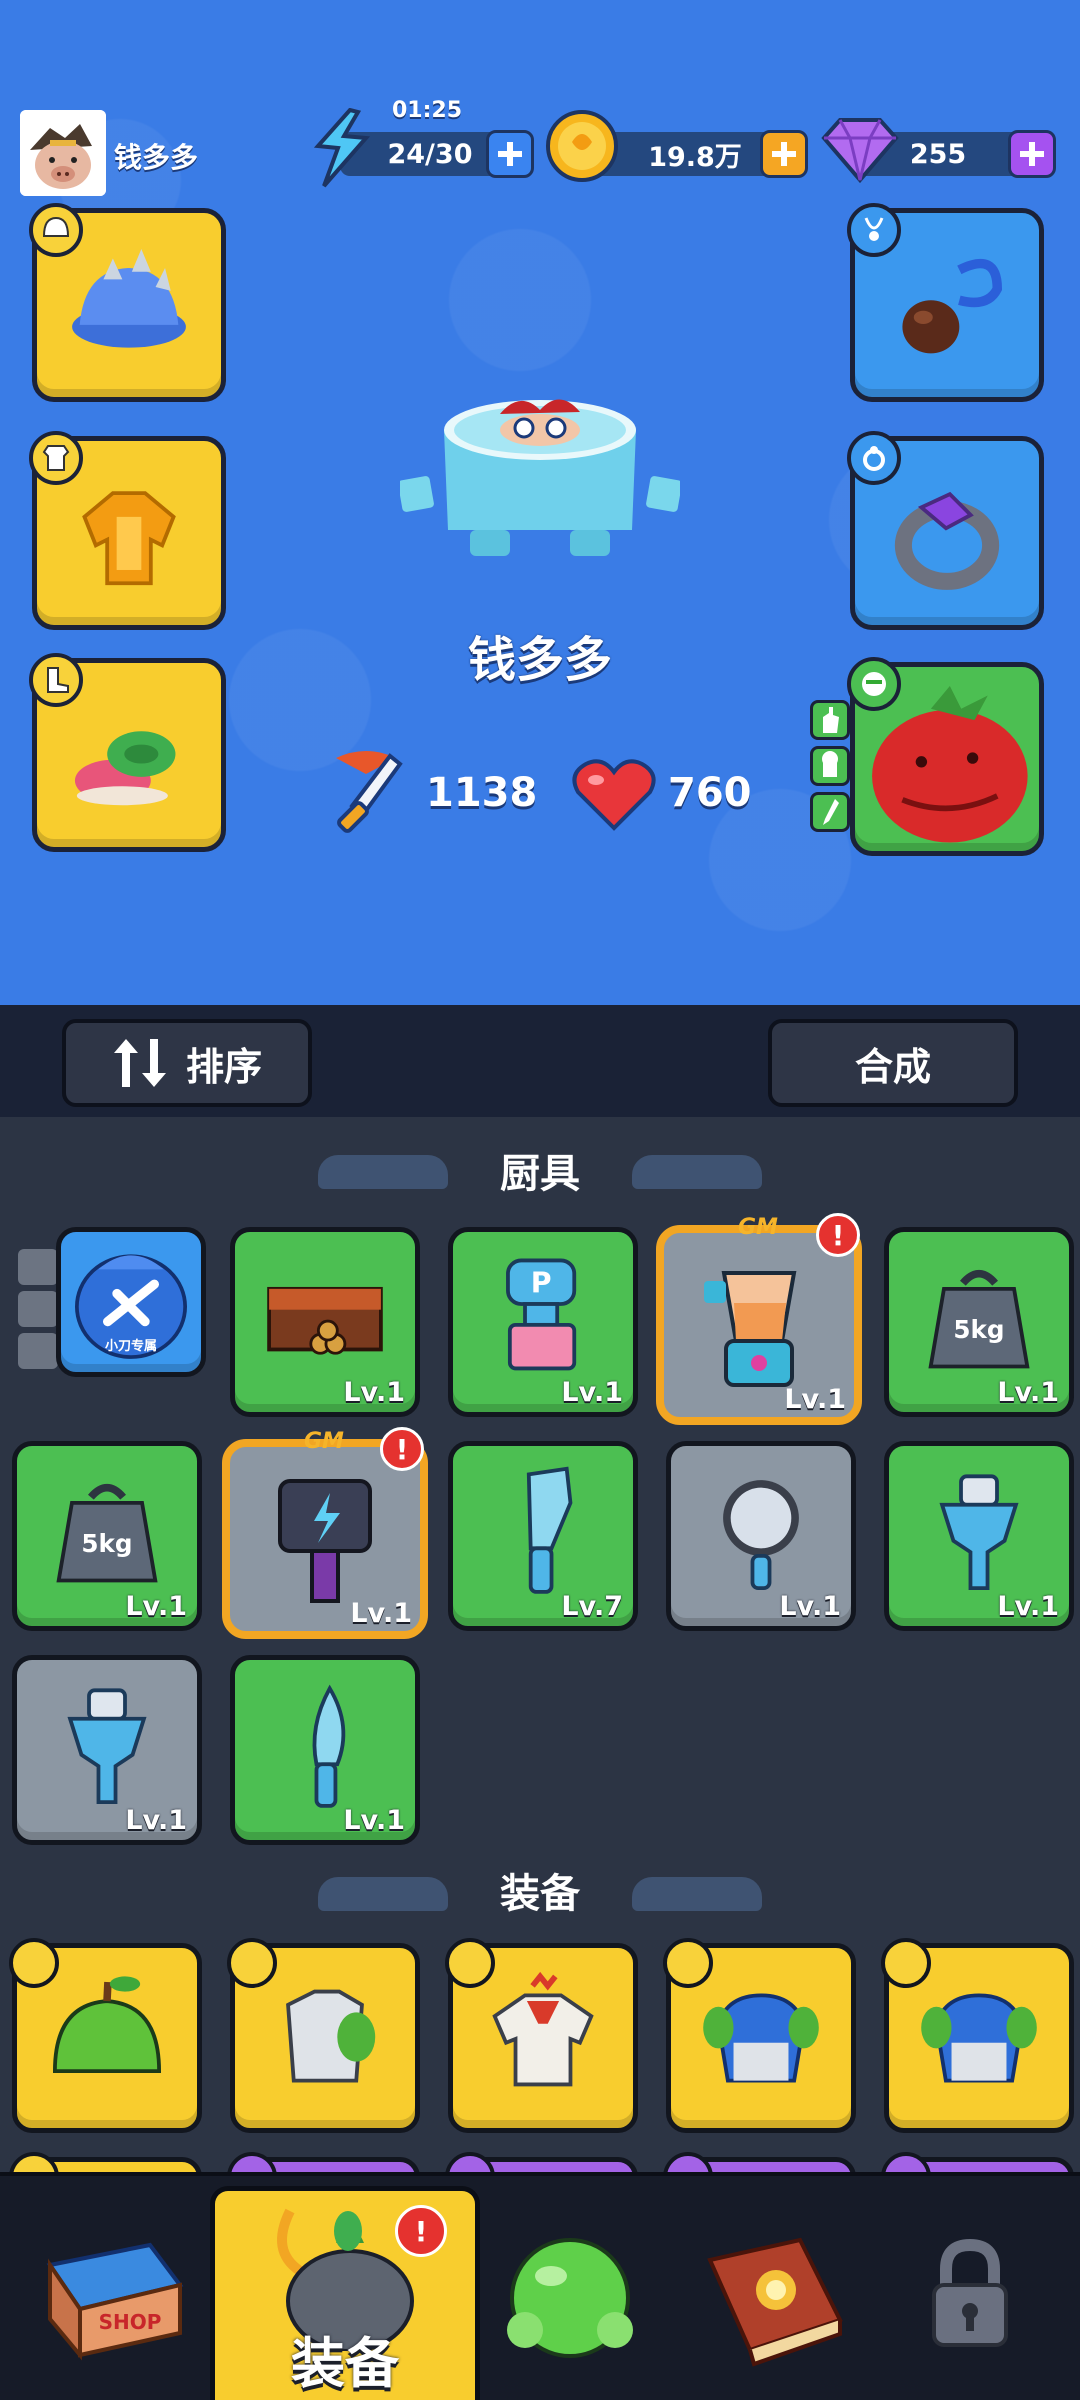 The width and height of the screenshot is (1080, 2400). What do you see at coordinates (977, 2162) in the screenshot?
I see `item-purple-armor` at bounding box center [977, 2162].